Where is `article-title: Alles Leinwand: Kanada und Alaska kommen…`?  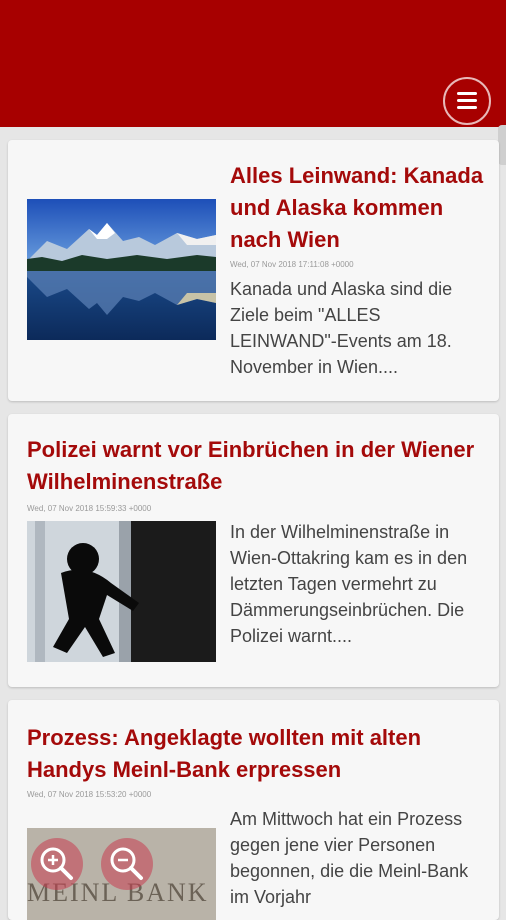
article-title: Alles Leinwand: Kanada und Alaska kommen… is located at coordinates (360, 208).